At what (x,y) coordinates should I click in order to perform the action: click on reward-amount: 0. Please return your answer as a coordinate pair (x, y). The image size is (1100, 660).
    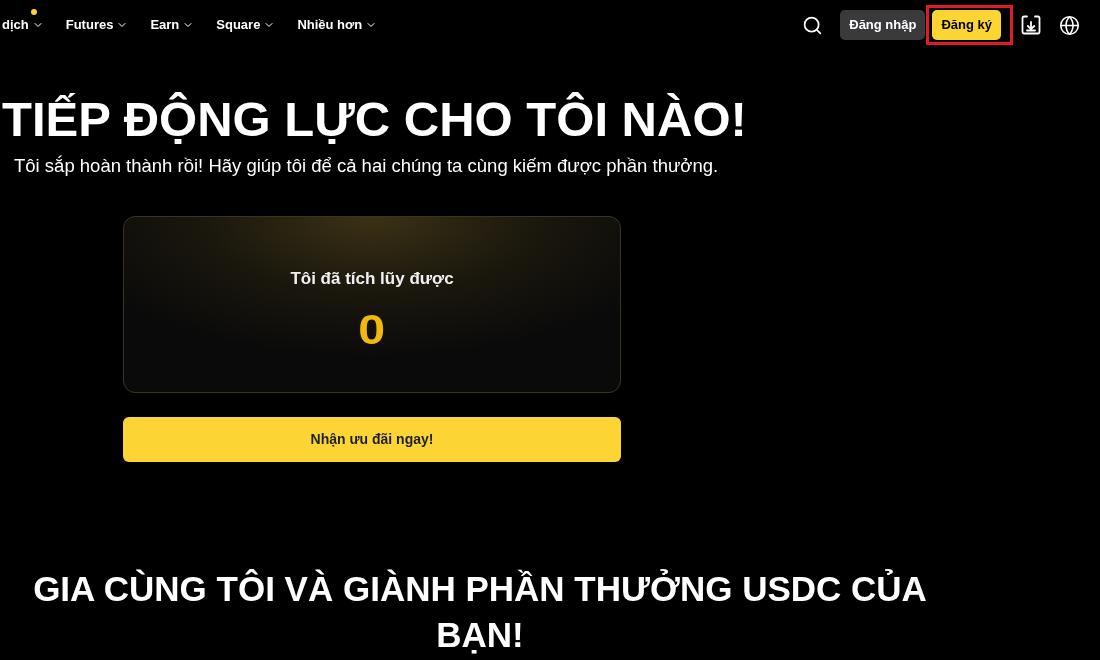
    Looking at the image, I should click on (372, 330).